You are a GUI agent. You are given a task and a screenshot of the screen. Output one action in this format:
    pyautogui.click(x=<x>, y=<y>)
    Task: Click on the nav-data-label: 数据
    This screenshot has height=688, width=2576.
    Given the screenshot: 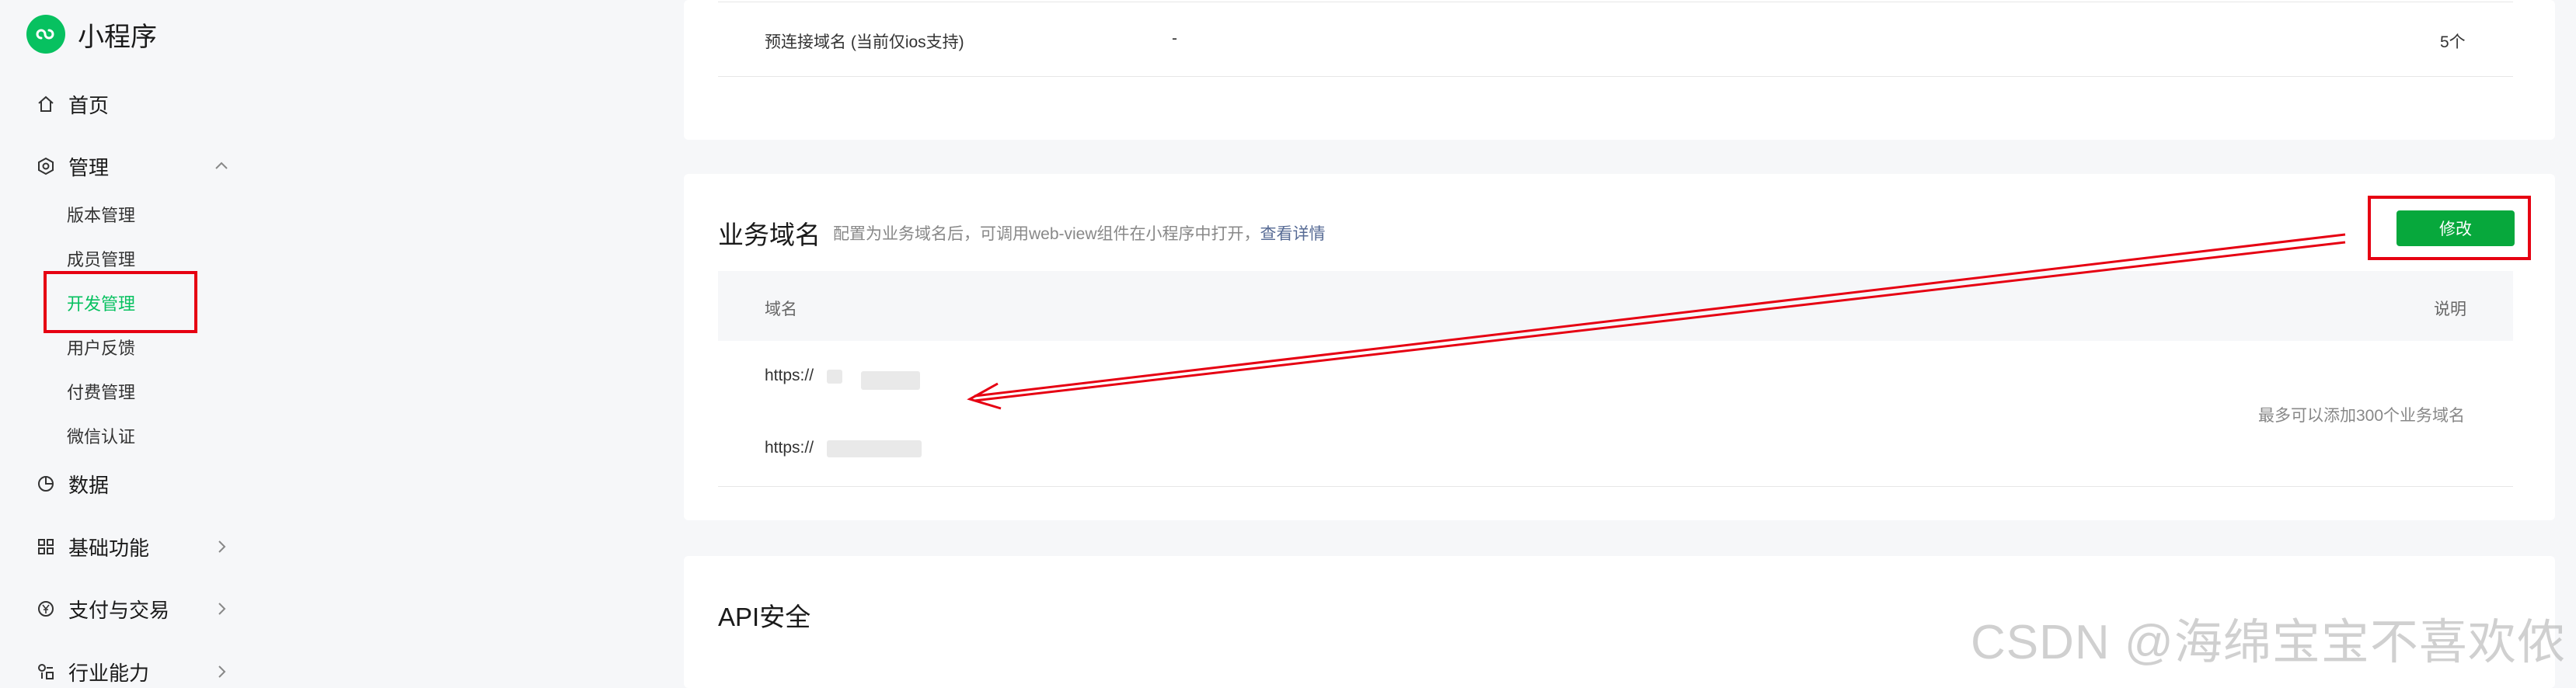 What is the action you would take?
    pyautogui.click(x=89, y=485)
    